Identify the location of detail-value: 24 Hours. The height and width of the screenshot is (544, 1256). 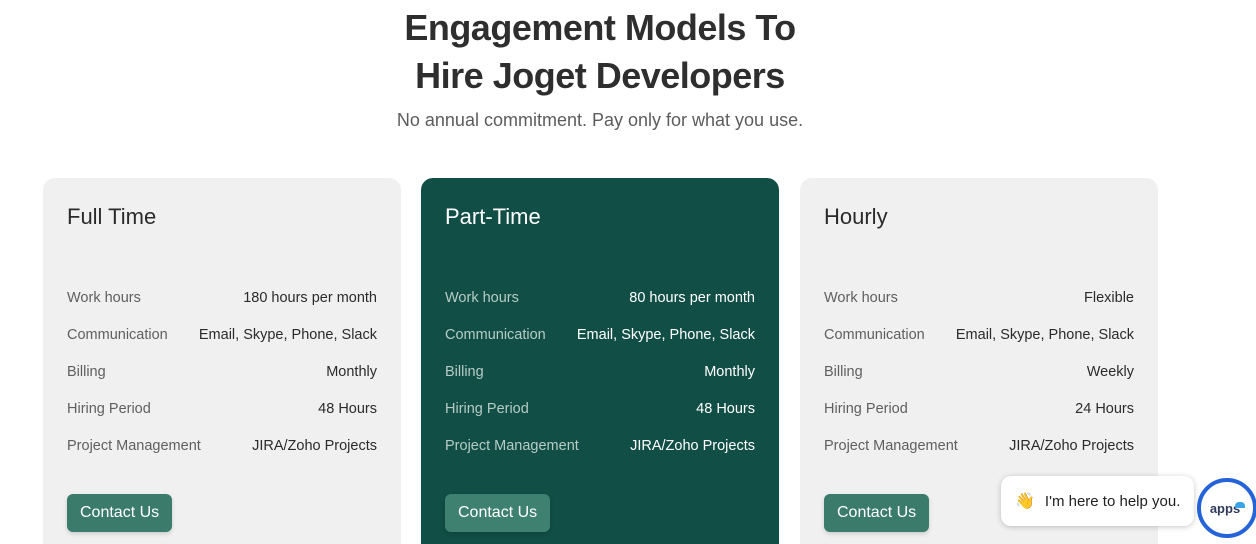
(1104, 408).